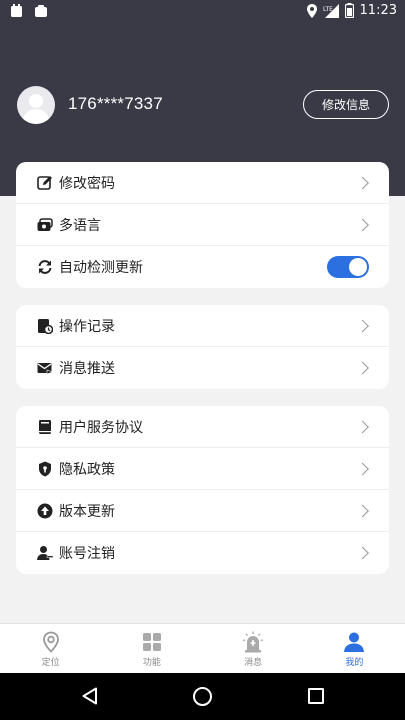 The width and height of the screenshot is (405, 720). I want to click on tab-messages: 消息, so click(253, 648).